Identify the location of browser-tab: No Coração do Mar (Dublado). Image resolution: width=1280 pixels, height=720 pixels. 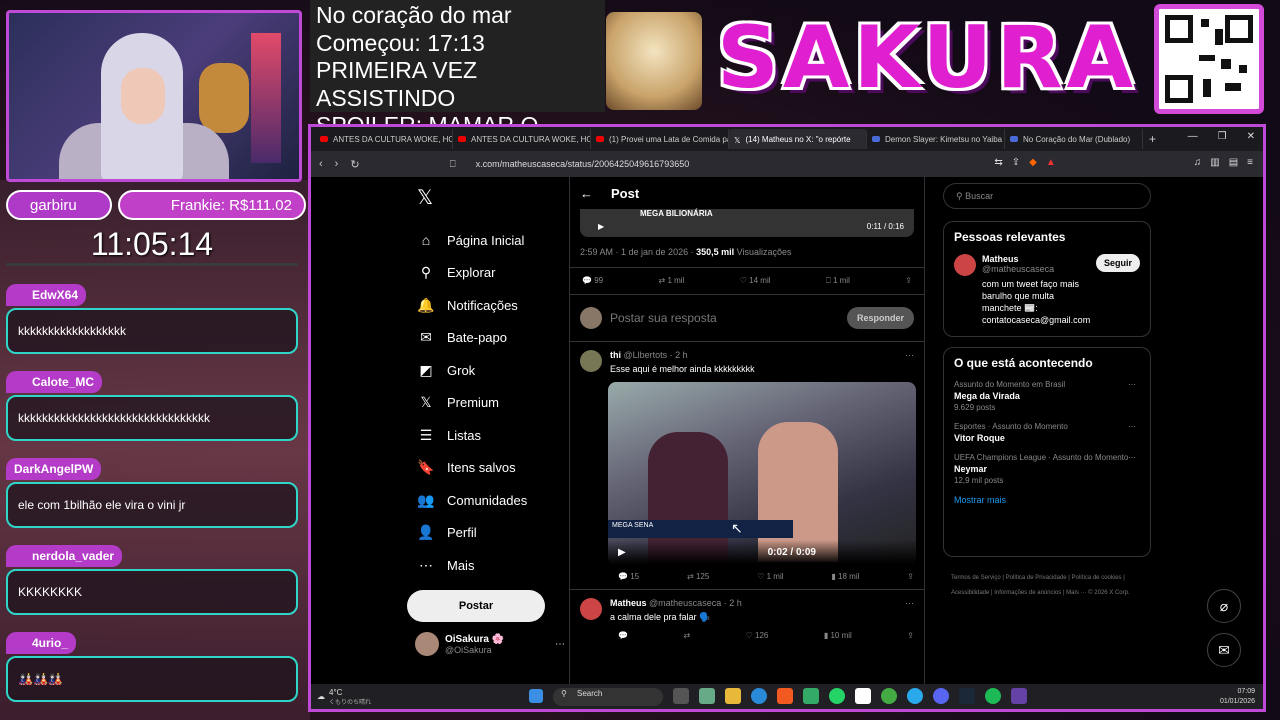
(1074, 139).